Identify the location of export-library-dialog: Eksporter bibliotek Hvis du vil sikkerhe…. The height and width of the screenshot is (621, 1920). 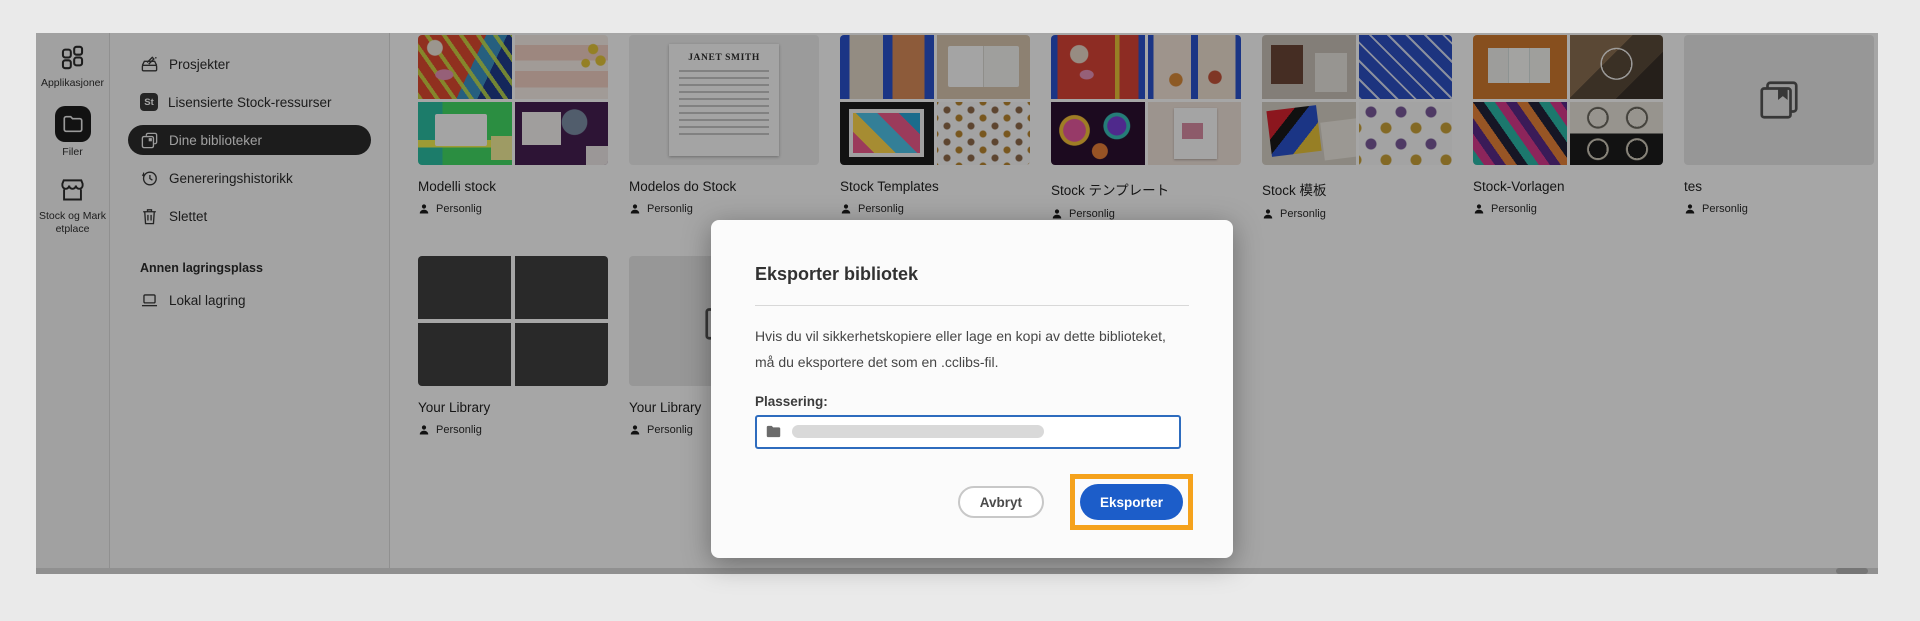
(972, 389).